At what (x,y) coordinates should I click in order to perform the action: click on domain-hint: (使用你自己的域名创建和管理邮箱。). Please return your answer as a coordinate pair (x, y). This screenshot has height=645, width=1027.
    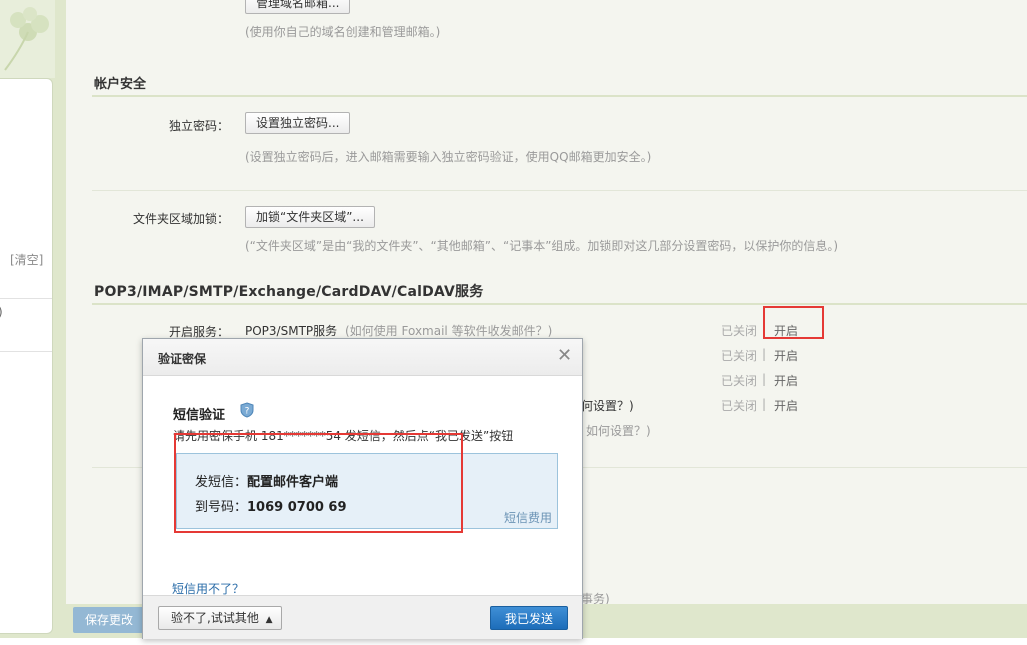
    Looking at the image, I should click on (343, 32).